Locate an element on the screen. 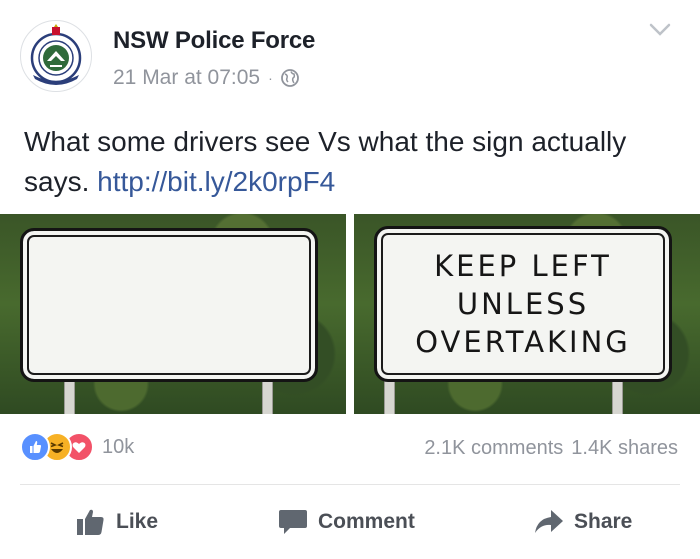 Image resolution: width=700 pixels, height=559 pixels. page-avatar is located at coordinates (56, 56).